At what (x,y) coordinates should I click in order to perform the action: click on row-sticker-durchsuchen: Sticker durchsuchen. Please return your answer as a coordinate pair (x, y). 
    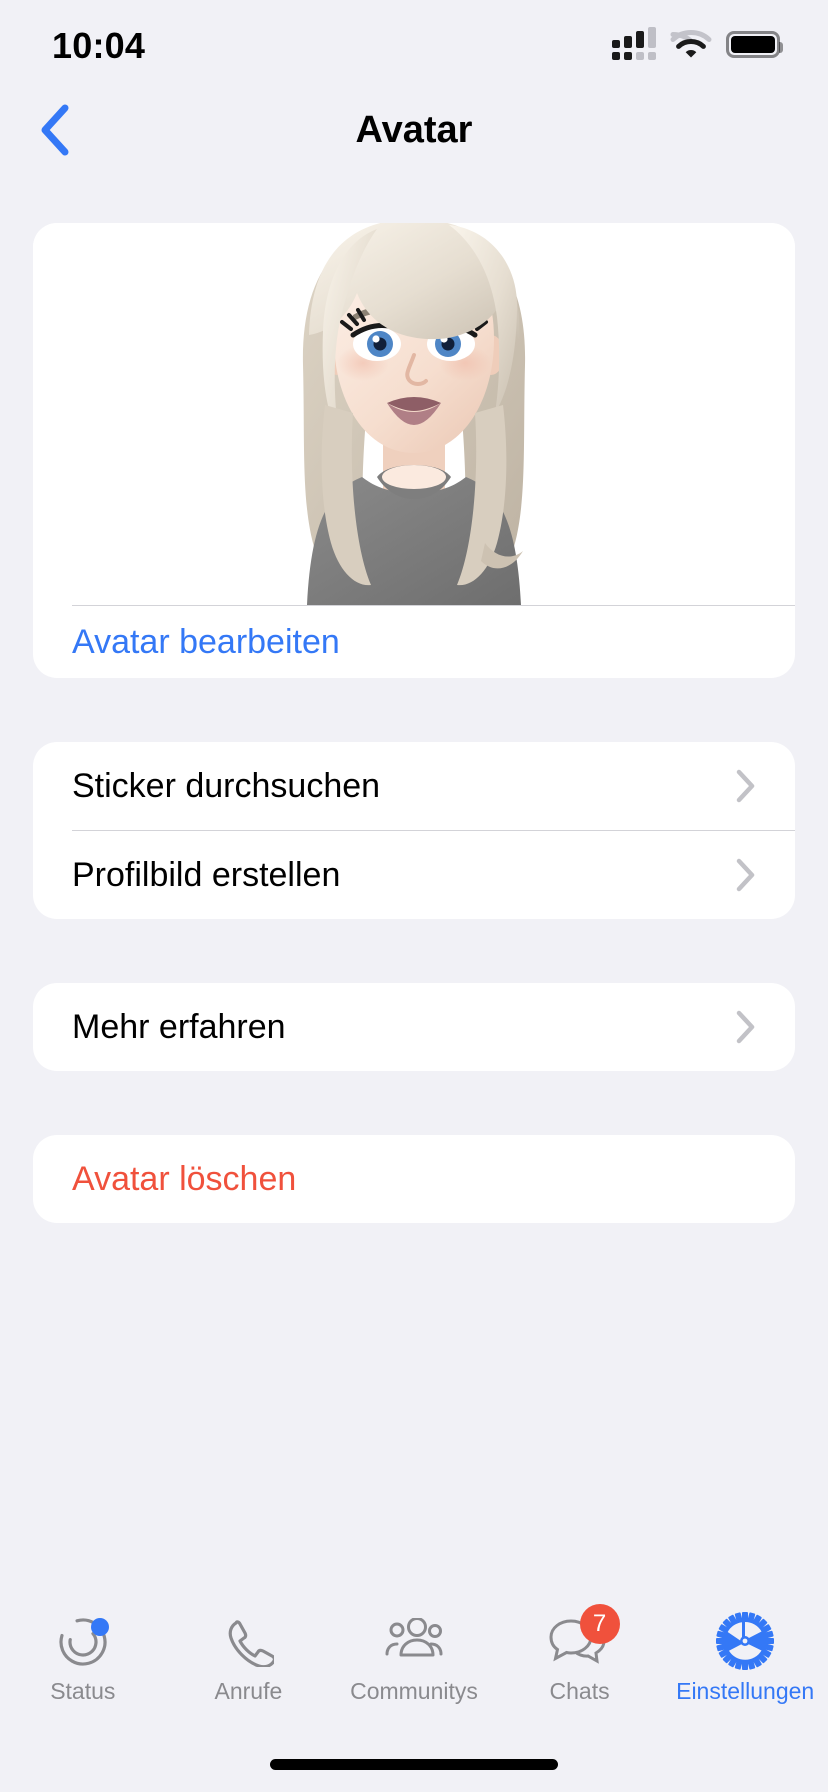
    Looking at the image, I should click on (414, 786).